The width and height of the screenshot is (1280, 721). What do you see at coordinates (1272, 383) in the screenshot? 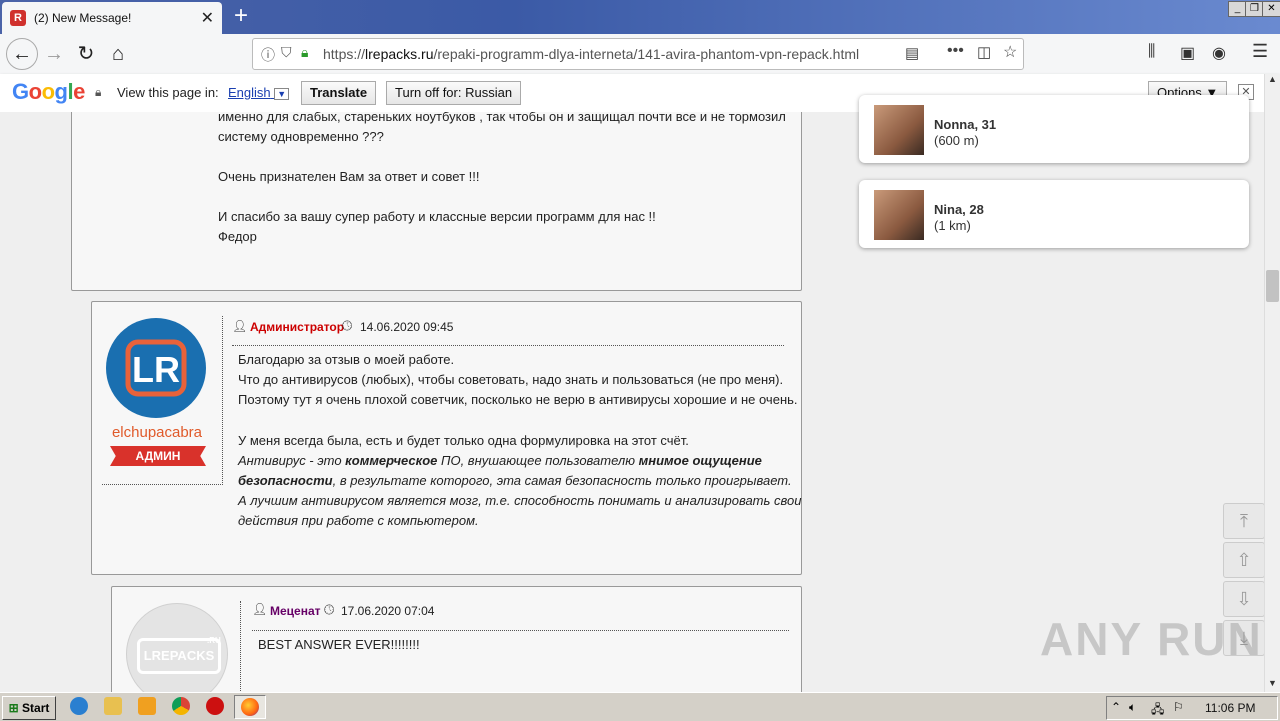
I see `vertical-scrollbar: ▲ ▼` at bounding box center [1272, 383].